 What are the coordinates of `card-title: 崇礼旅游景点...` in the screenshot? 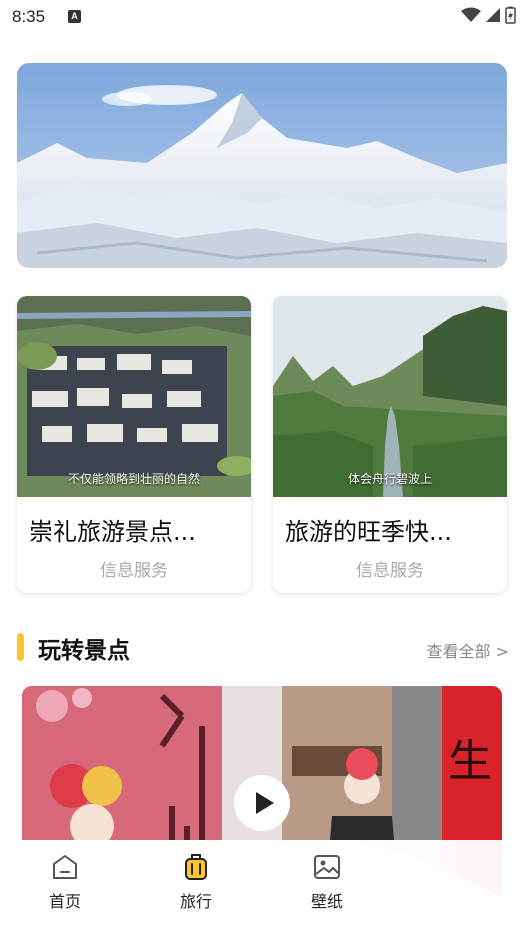 It's located at (112, 532).